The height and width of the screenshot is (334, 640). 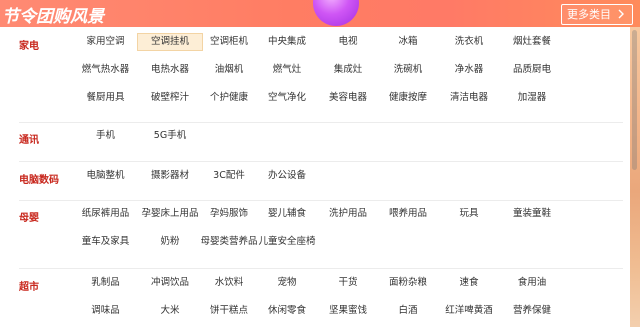 I want to click on category-link: 5G手机, so click(x=170, y=136).